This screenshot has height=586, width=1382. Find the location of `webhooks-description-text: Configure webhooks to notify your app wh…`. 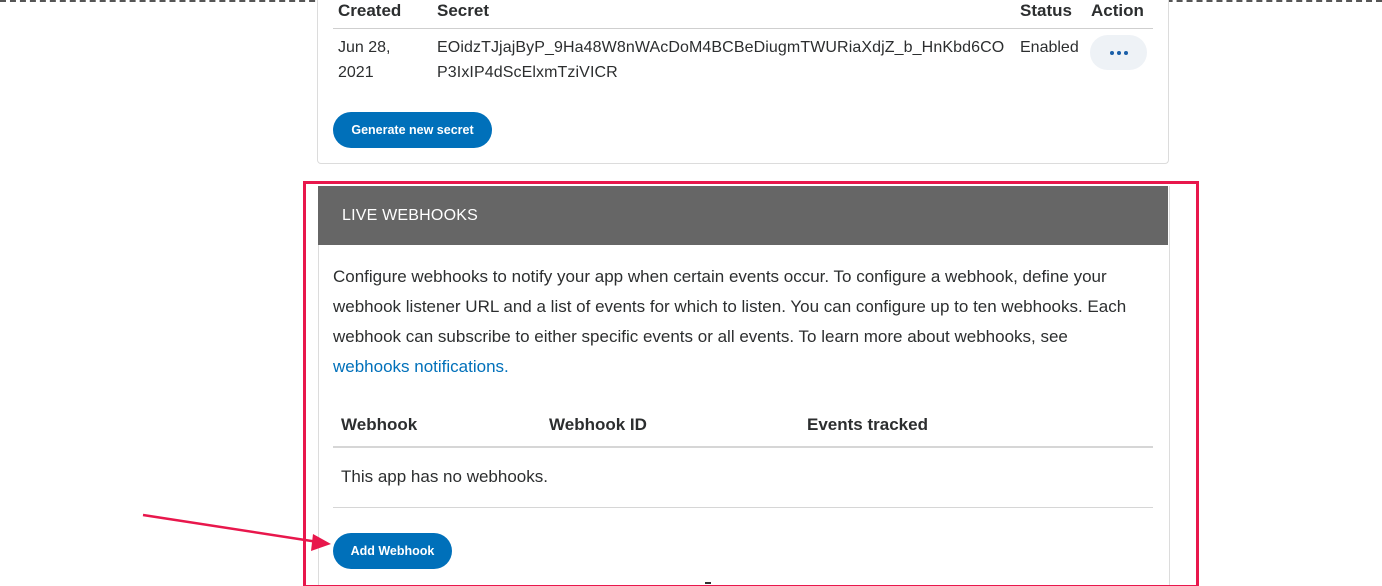

webhooks-description-text: Configure webhooks to notify your app wh… is located at coordinates (730, 306).